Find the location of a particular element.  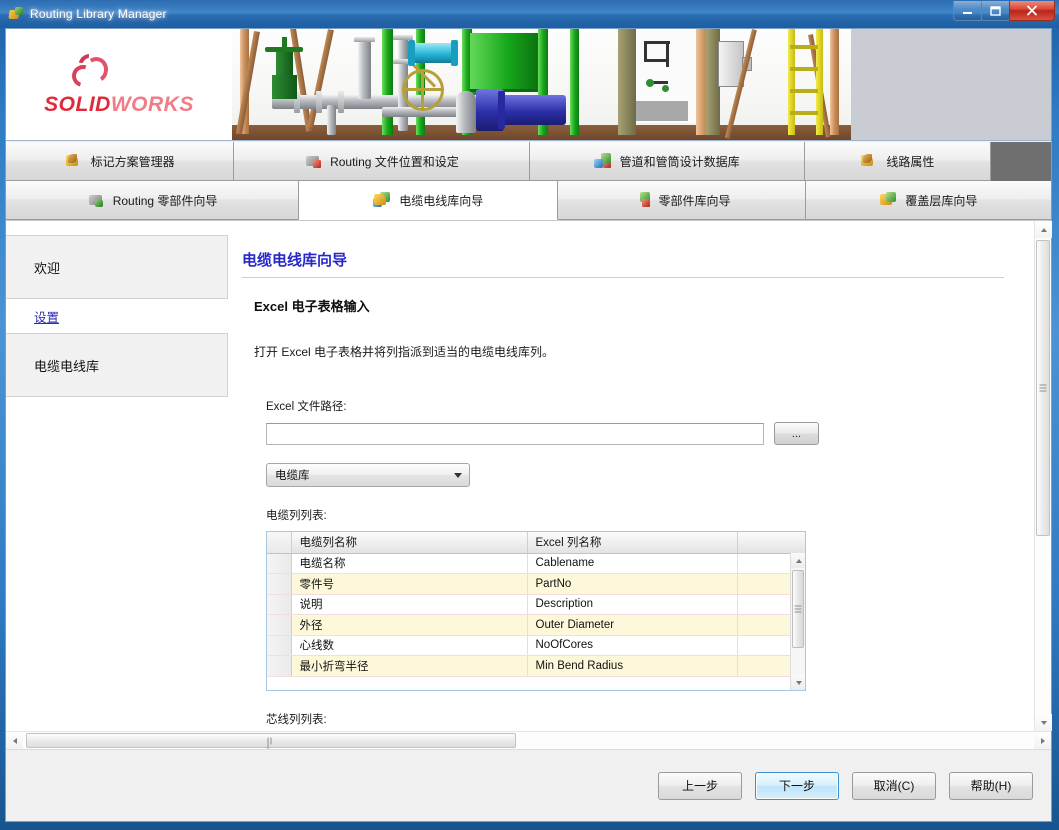

table-row: 外径 Outer Diameter is located at coordinates (536, 625).